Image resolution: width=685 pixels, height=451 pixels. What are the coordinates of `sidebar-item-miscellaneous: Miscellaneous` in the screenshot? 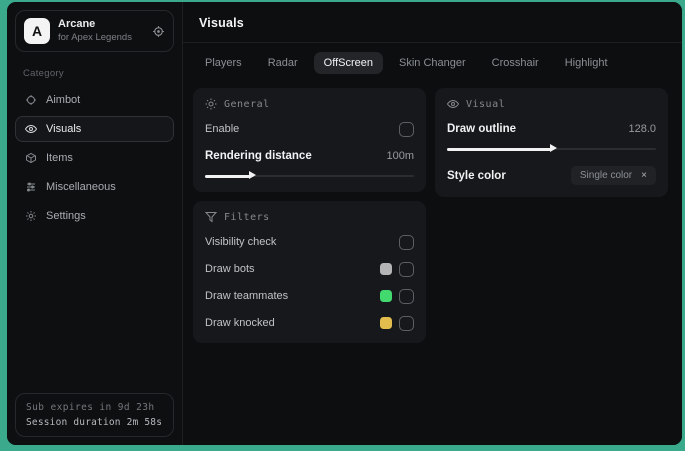 It's located at (94, 187).